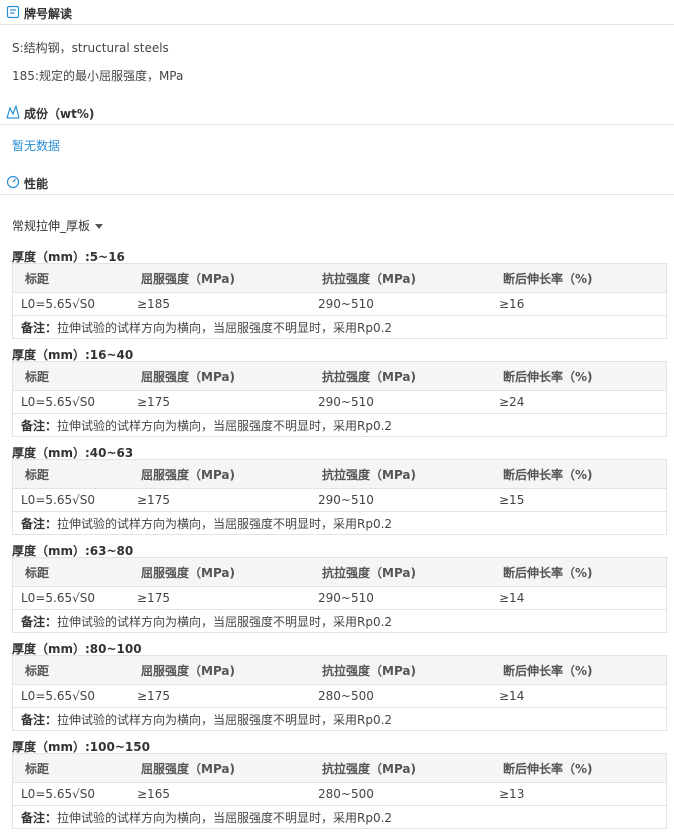 This screenshot has width=674, height=836. I want to click on composition-section-title: 成份（wt%), so click(59, 114).